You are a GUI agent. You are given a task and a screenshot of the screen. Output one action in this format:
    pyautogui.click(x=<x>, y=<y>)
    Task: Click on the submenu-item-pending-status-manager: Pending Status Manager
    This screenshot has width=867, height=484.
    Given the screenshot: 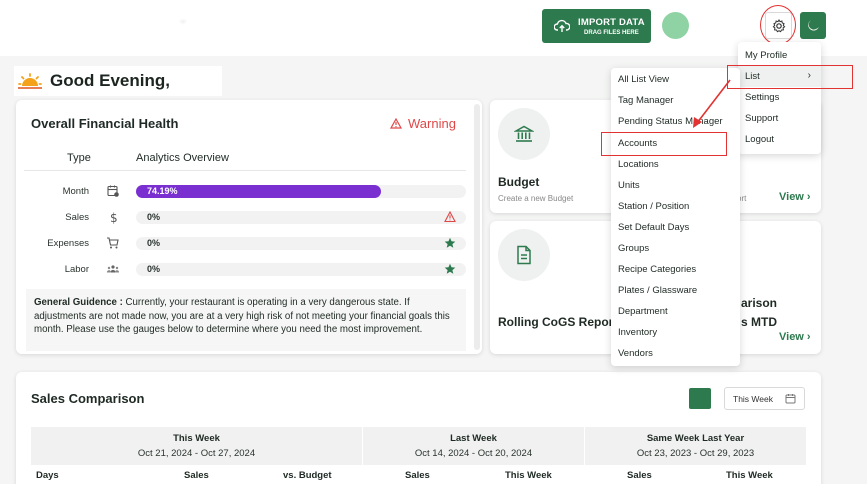 What is the action you would take?
    pyautogui.click(x=670, y=121)
    